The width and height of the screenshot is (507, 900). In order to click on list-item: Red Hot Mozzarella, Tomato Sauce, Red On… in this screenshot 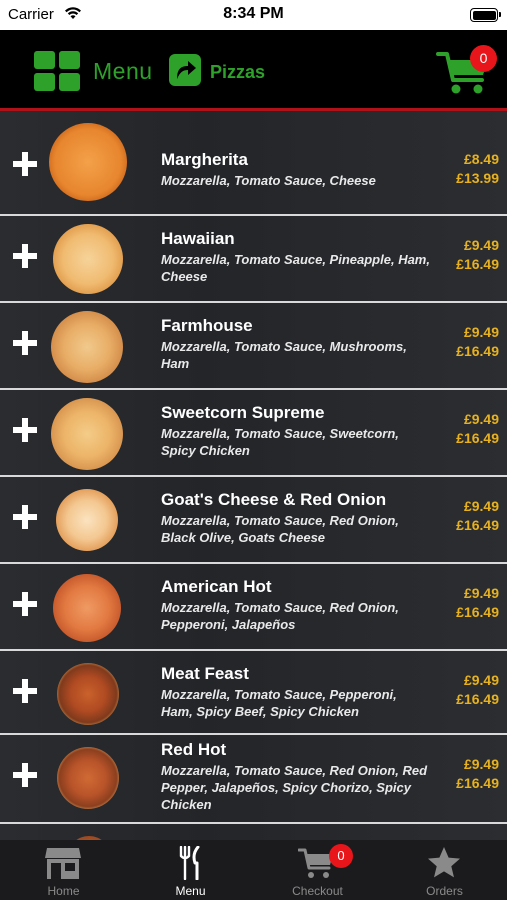, I will do `click(253, 779)`.